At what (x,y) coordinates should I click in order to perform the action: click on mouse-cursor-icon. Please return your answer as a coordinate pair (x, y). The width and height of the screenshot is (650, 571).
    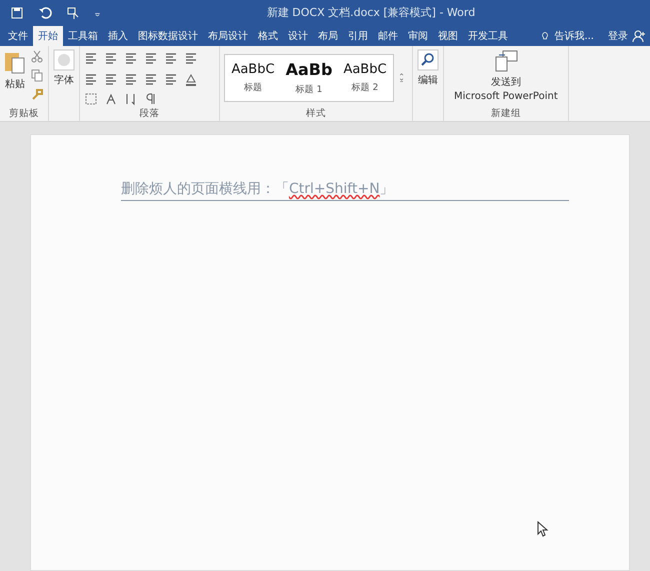
    Looking at the image, I should click on (543, 529).